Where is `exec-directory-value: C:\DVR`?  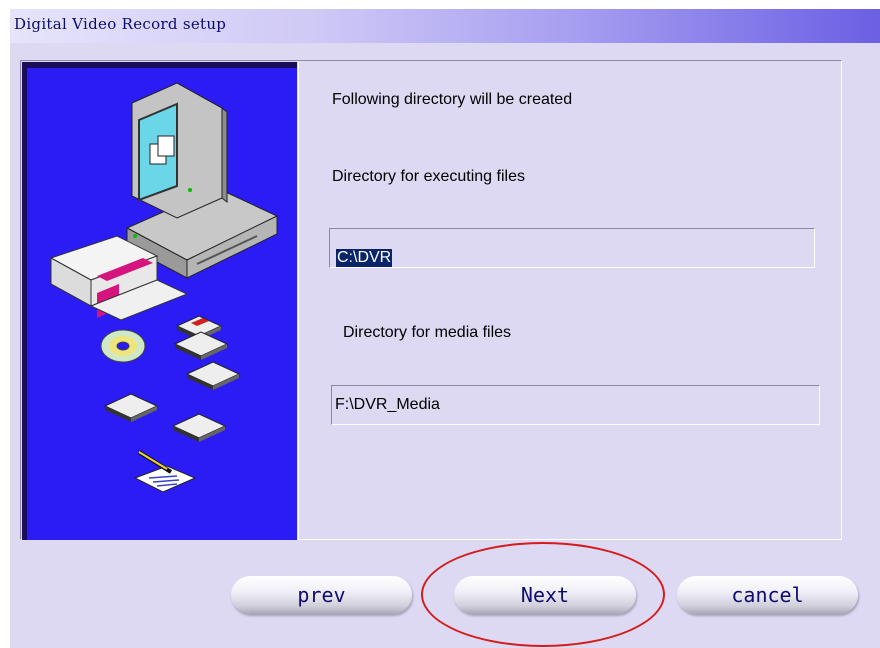 exec-directory-value: C:\DVR is located at coordinates (364, 258).